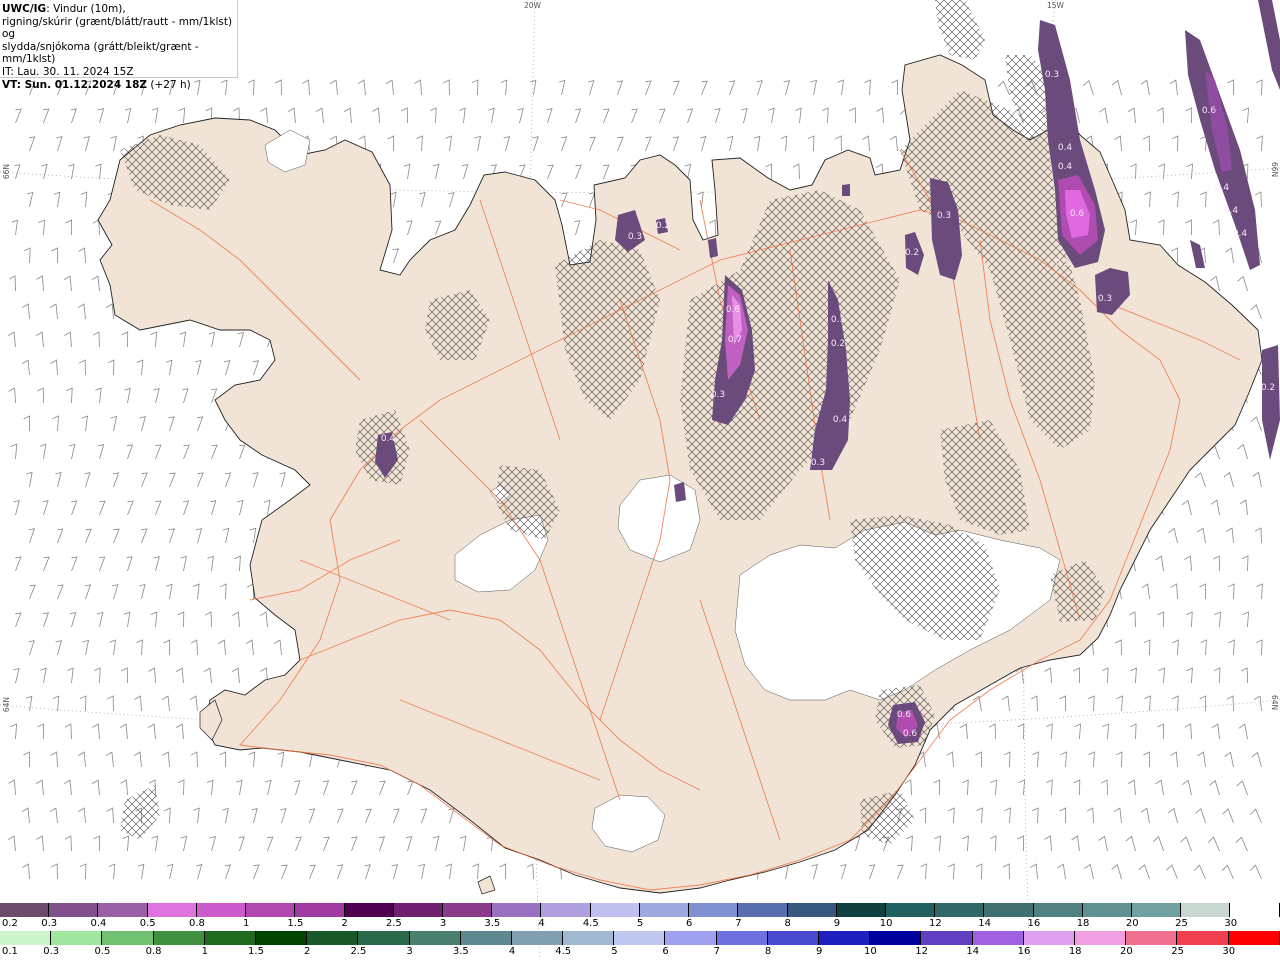 This screenshot has width=1280, height=960. Describe the element at coordinates (486, 885) in the screenshot. I see `land-isle-south` at that location.